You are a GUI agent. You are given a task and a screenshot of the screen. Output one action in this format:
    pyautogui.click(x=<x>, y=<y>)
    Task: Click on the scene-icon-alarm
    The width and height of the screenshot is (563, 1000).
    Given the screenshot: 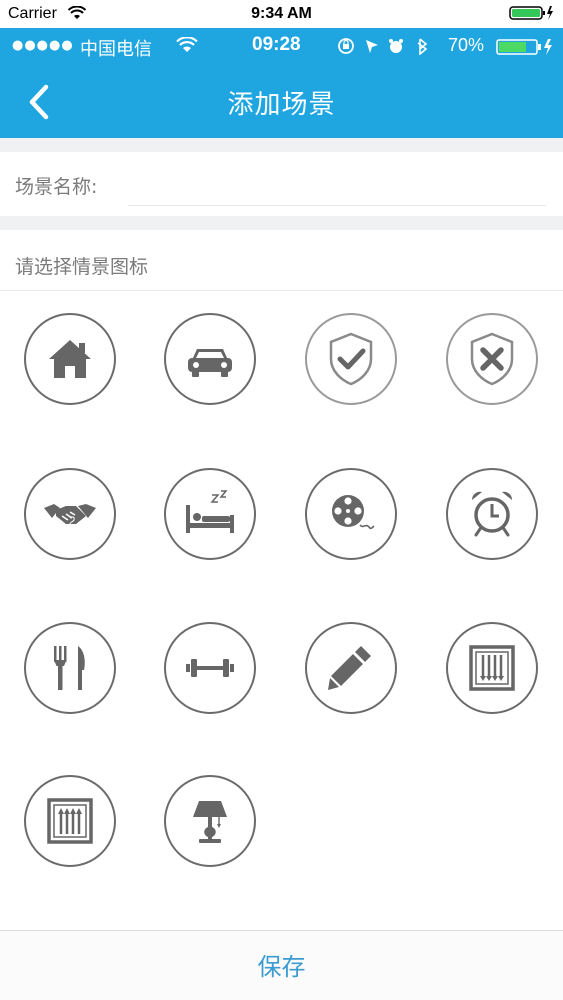 What is the action you would take?
    pyautogui.click(x=492, y=514)
    